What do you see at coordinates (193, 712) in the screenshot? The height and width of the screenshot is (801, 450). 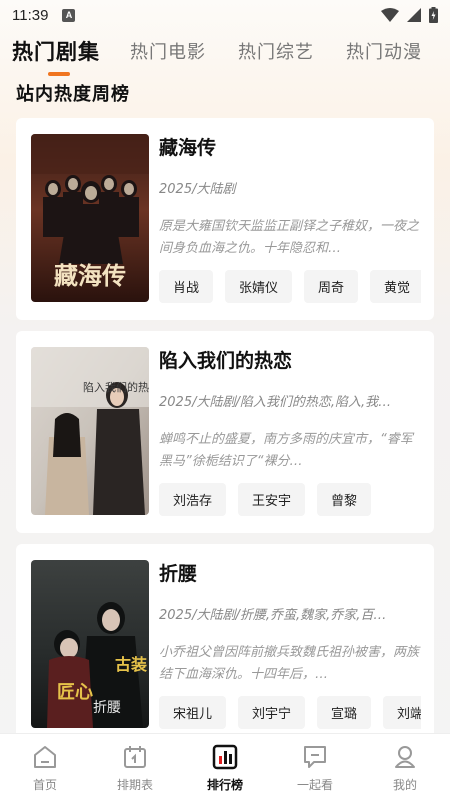 I see `cast-tag: 宋祖儿` at bounding box center [193, 712].